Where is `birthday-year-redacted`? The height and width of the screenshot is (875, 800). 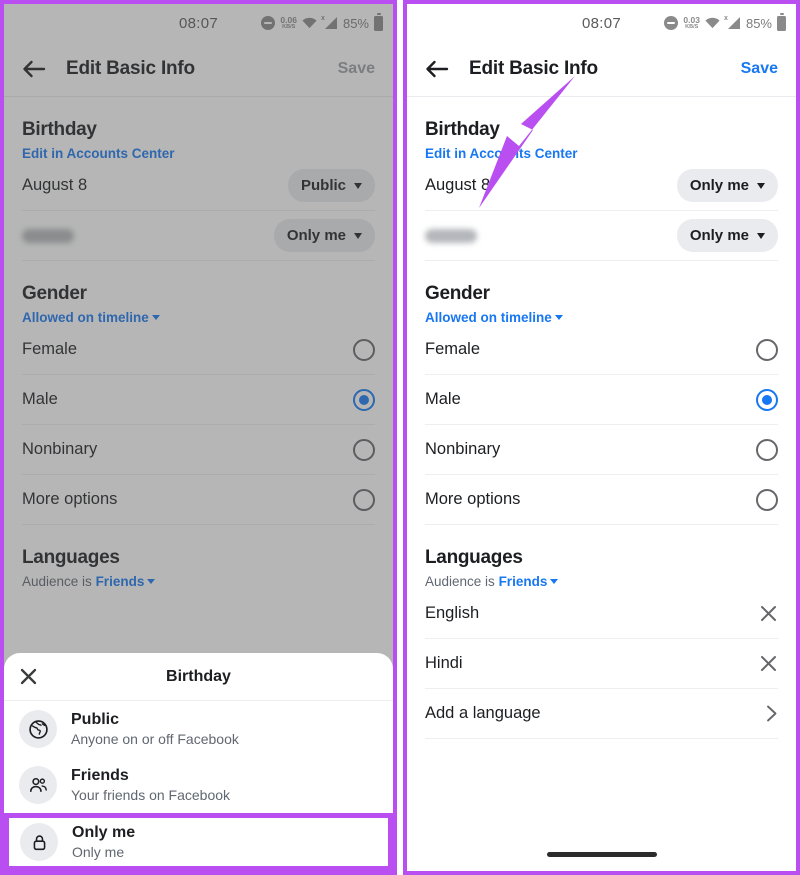 birthday-year-redacted is located at coordinates (451, 235).